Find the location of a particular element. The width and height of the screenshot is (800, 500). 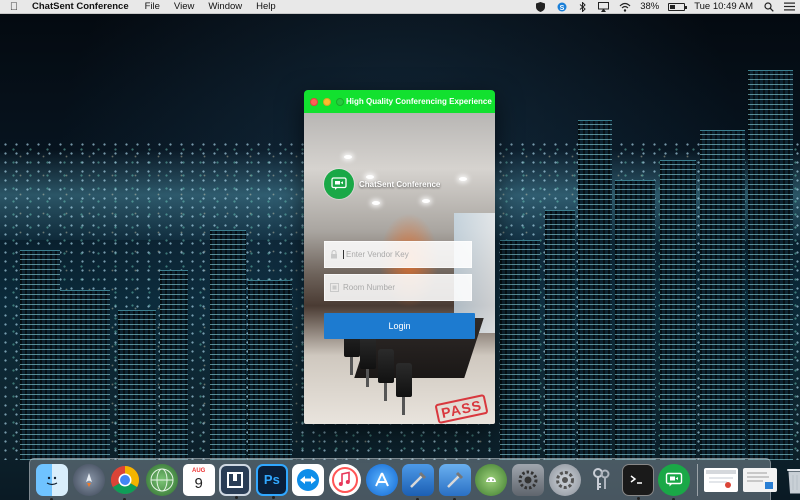

trash-icon is located at coordinates (790, 480).